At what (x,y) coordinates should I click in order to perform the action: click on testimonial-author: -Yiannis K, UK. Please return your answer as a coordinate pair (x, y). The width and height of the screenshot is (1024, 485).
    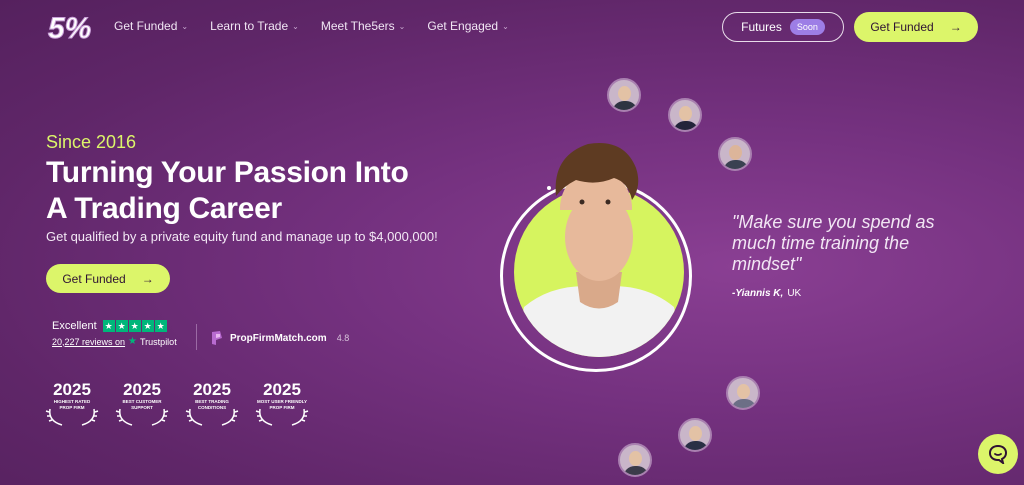
    Looking at the image, I should click on (766, 293).